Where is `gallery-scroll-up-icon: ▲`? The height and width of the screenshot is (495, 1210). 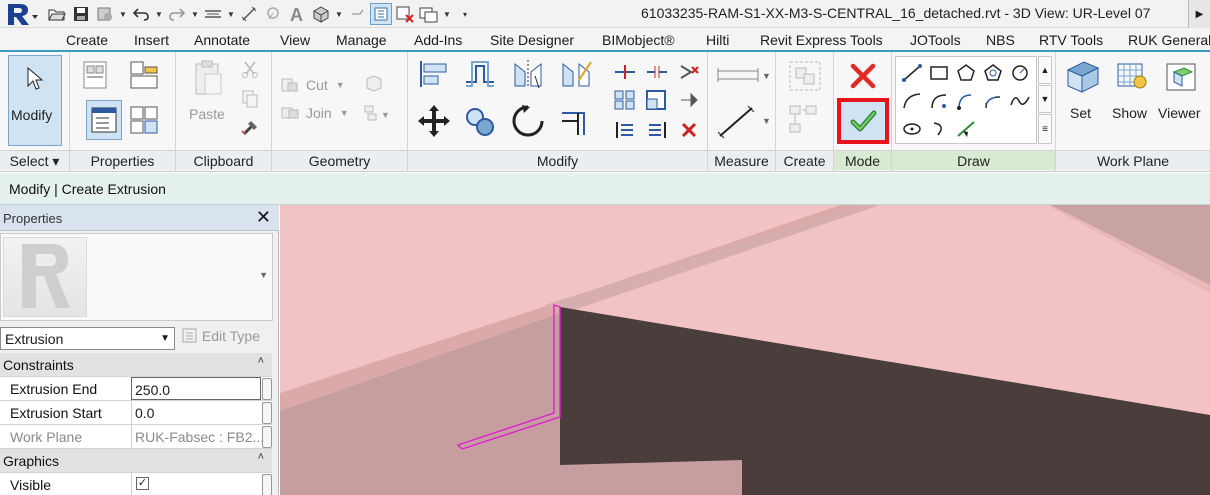
gallery-scroll-up-icon: ▲ is located at coordinates (1045, 70).